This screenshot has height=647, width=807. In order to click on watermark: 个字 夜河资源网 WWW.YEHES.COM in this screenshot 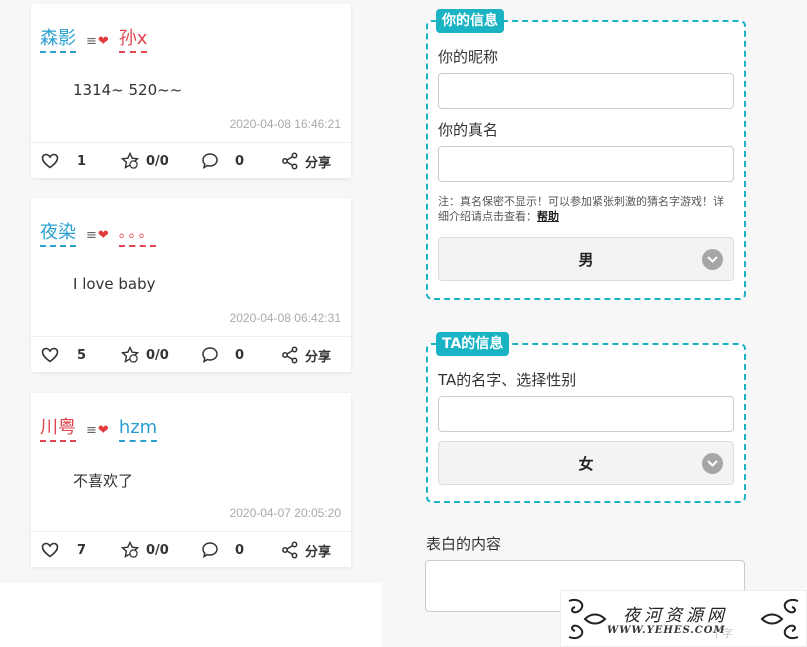, I will do `click(683, 618)`.